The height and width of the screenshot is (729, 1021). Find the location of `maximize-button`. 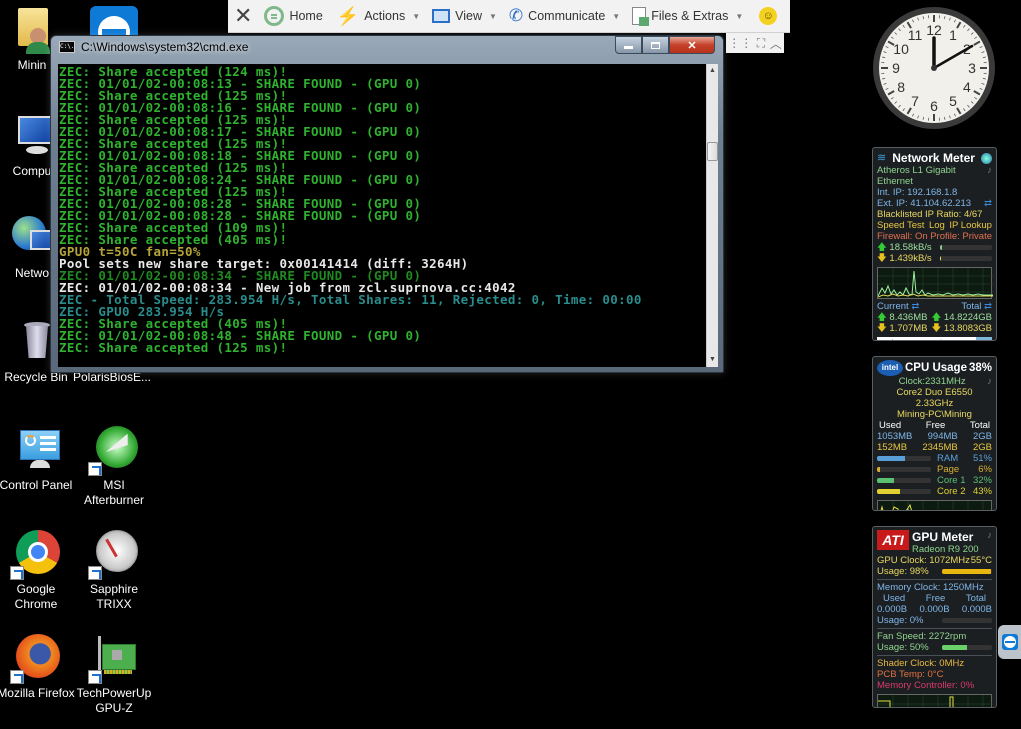

maximize-button is located at coordinates (655, 45).